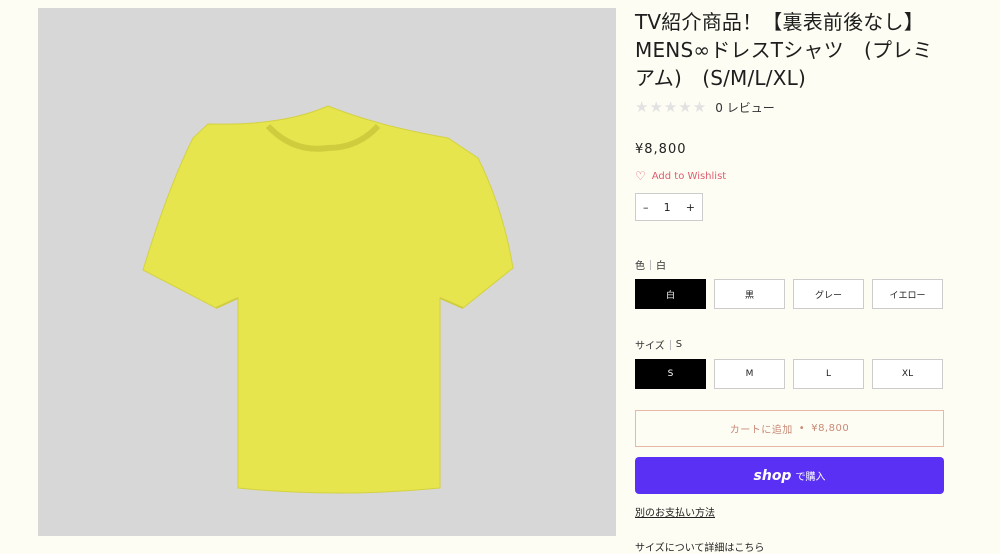 This screenshot has height=554, width=1000. I want to click on size-option-label: サイズ S, so click(790, 344).